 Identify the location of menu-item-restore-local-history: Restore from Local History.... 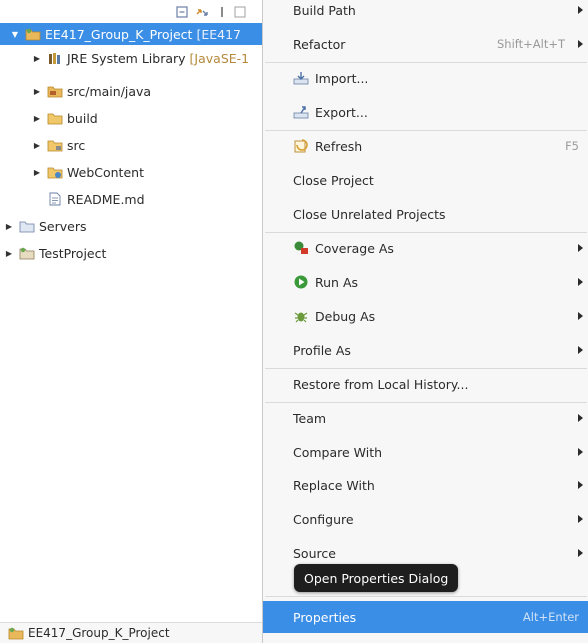
(425, 384).